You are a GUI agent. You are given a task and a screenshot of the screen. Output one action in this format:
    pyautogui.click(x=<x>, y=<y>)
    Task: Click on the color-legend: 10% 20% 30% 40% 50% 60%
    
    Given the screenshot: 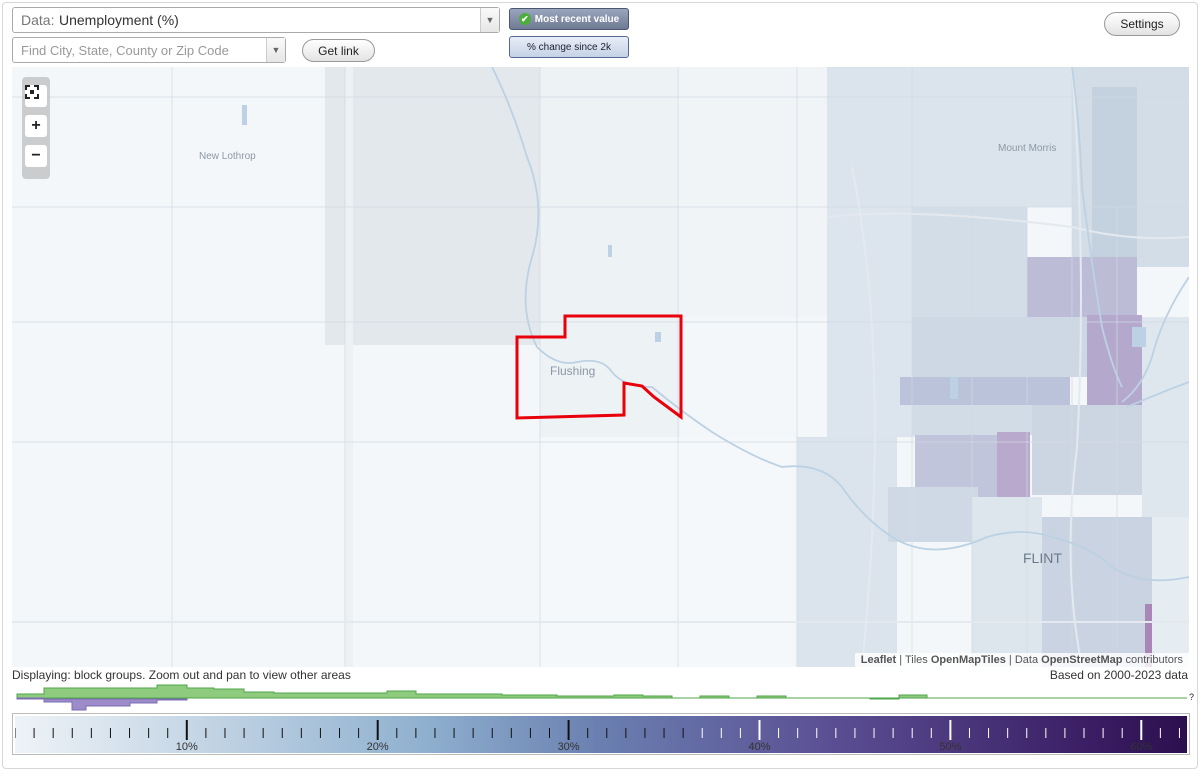 What is the action you would take?
    pyautogui.click(x=601, y=734)
    